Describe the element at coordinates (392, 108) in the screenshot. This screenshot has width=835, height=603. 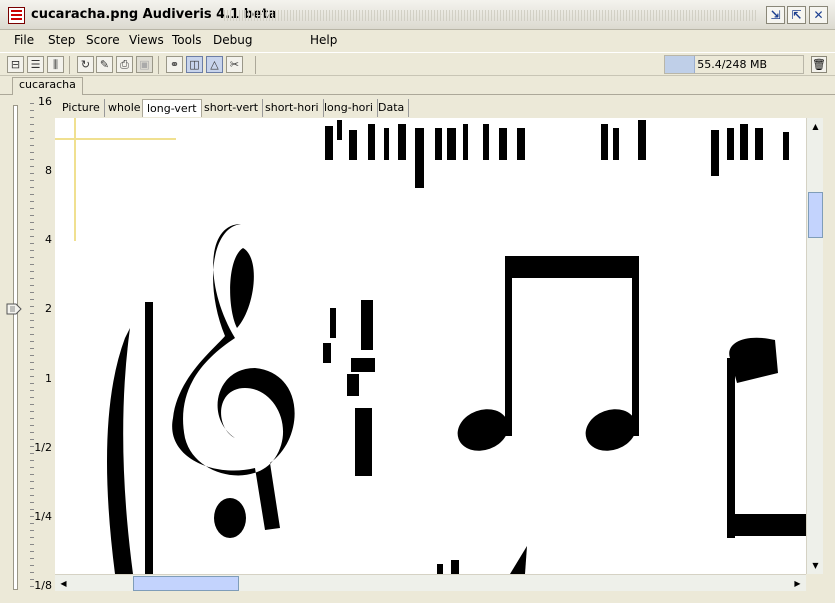
I see `tab-data: Data` at that location.